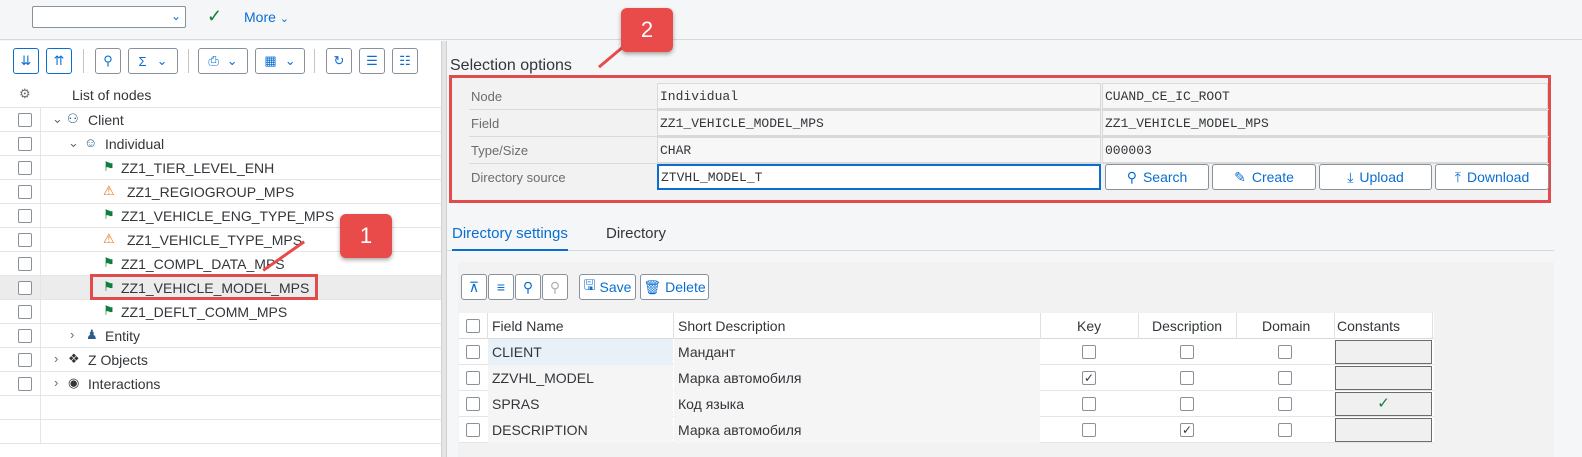 This screenshot has width=1582, height=457. I want to click on constants-cell-checked: ✓, so click(1383, 404).